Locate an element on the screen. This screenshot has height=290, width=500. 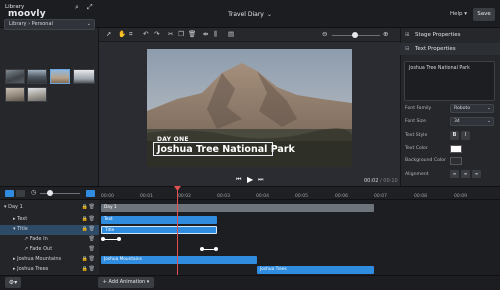
document-title-label: Travel Diary is located at coordinates (246, 14).